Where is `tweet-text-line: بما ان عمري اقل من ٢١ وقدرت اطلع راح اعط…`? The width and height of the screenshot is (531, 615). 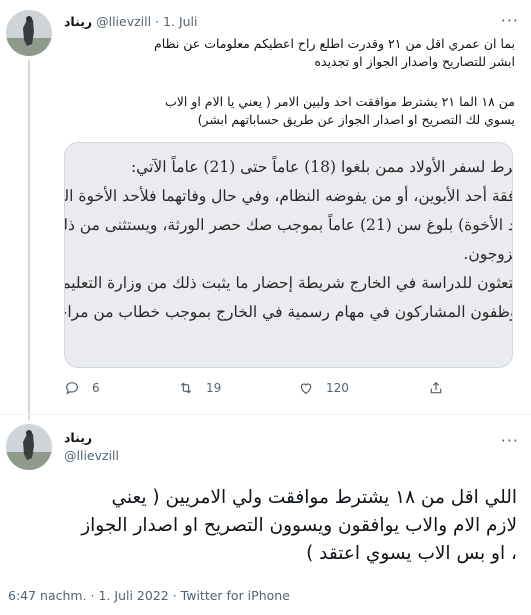
tweet-text-line: بما ان عمري اقل من ٢١ وقدرت اطلع راح اعط… is located at coordinates (334, 43).